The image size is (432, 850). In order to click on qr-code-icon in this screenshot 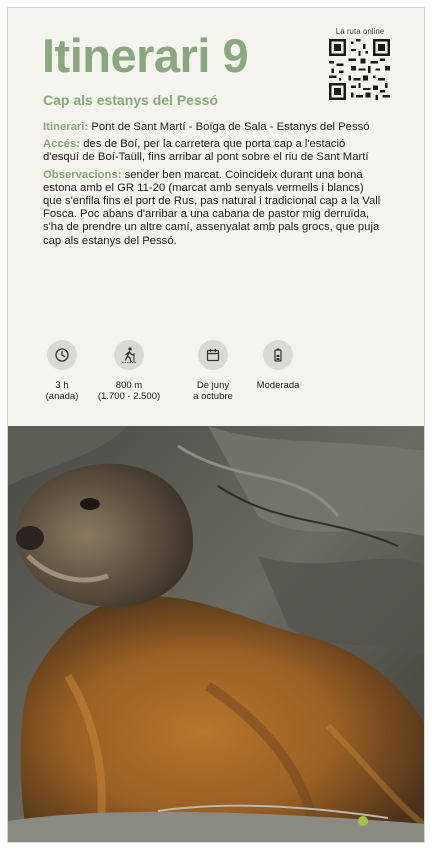, I will do `click(359, 69)`.